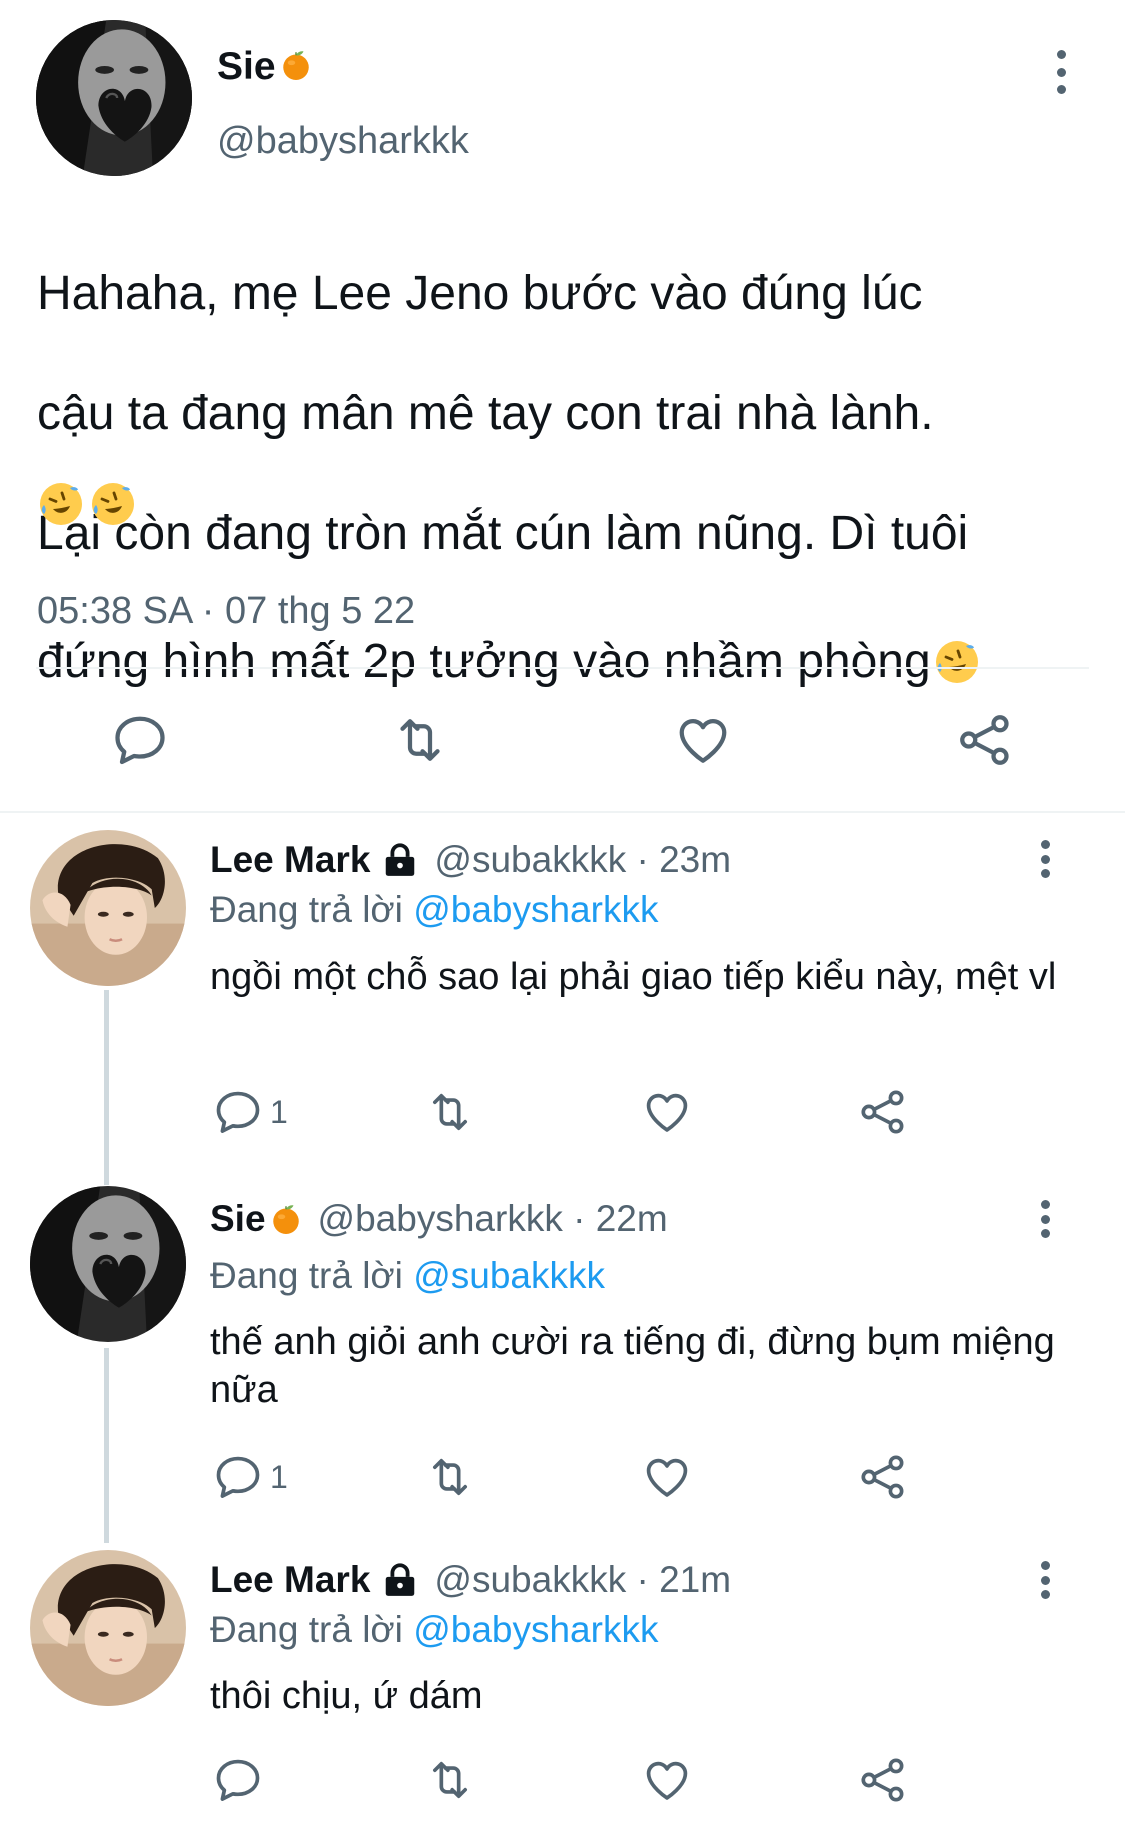 The image size is (1125, 1822). Describe the element at coordinates (238, 1219) in the screenshot. I see `reply-author-name: Sie` at that location.